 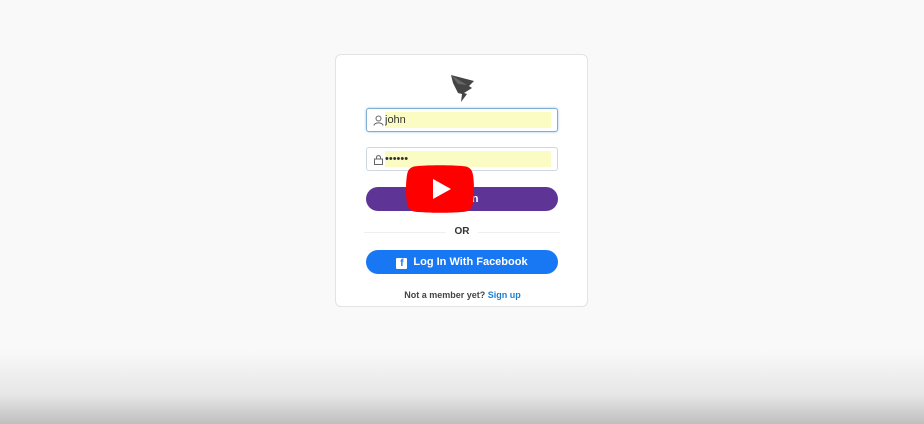 What do you see at coordinates (445, 295) in the screenshot?
I see `signup-prompt-text: Not a member yet?` at bounding box center [445, 295].